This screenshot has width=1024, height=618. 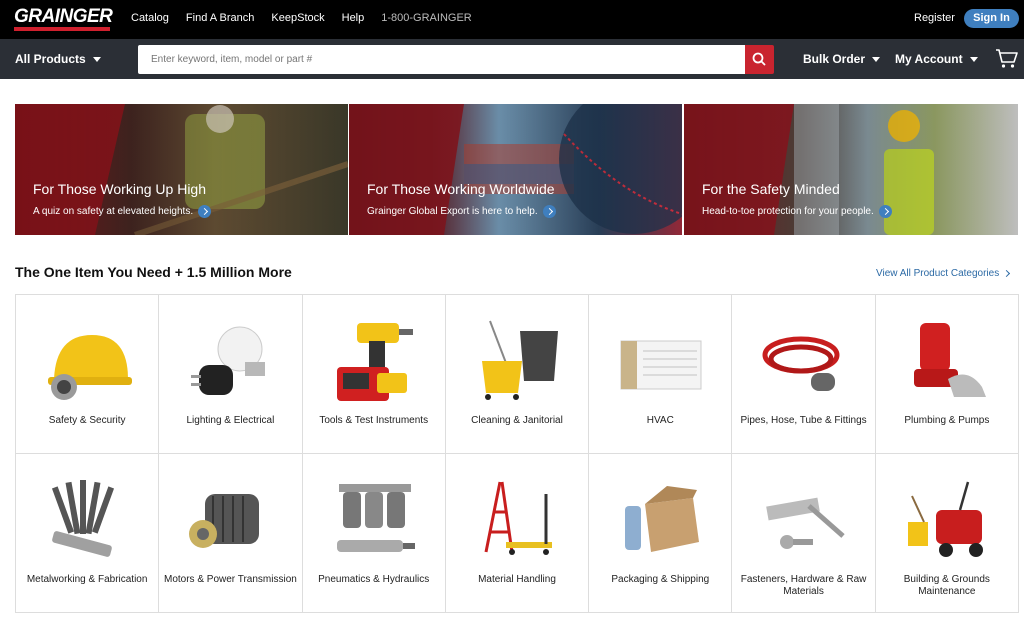 I want to click on wire-brush-icon, so click(x=83, y=518).